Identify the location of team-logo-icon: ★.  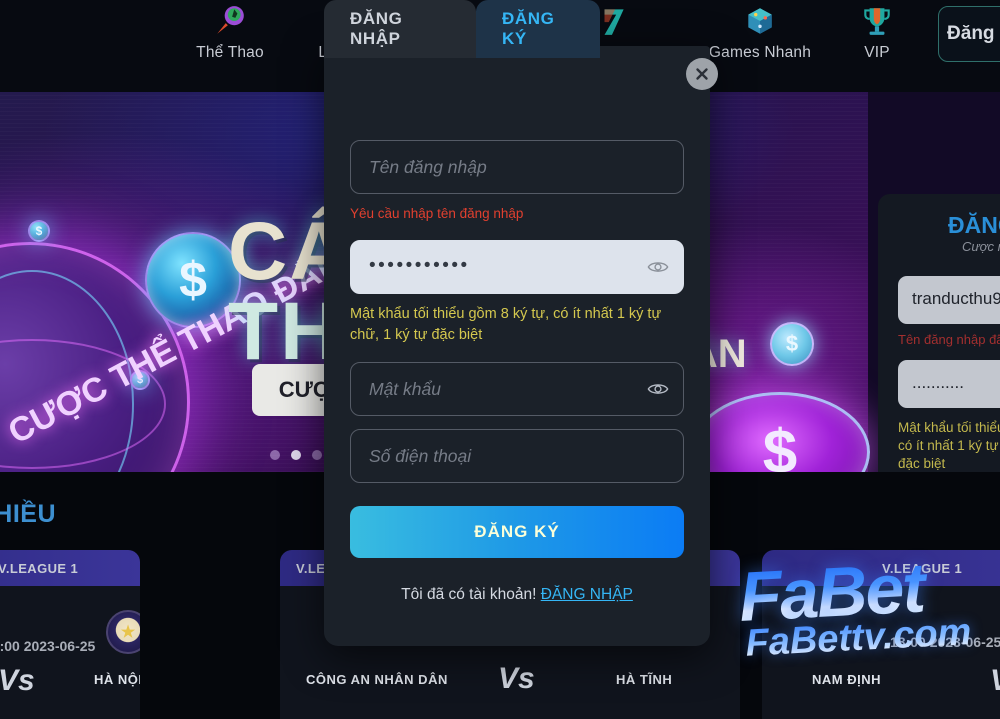
(123, 632).